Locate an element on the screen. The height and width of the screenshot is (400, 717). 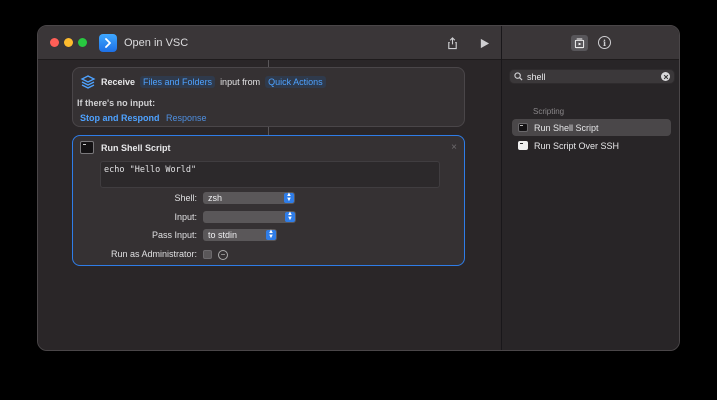
sidebar-toolbar: i is located at coordinates (590, 43).